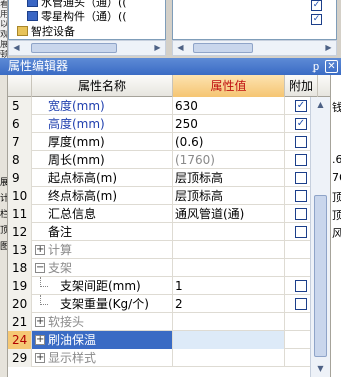 This screenshot has width=341, height=377. What do you see at coordinates (60, 232) in the screenshot?
I see `property-name-label: 备注` at bounding box center [60, 232].